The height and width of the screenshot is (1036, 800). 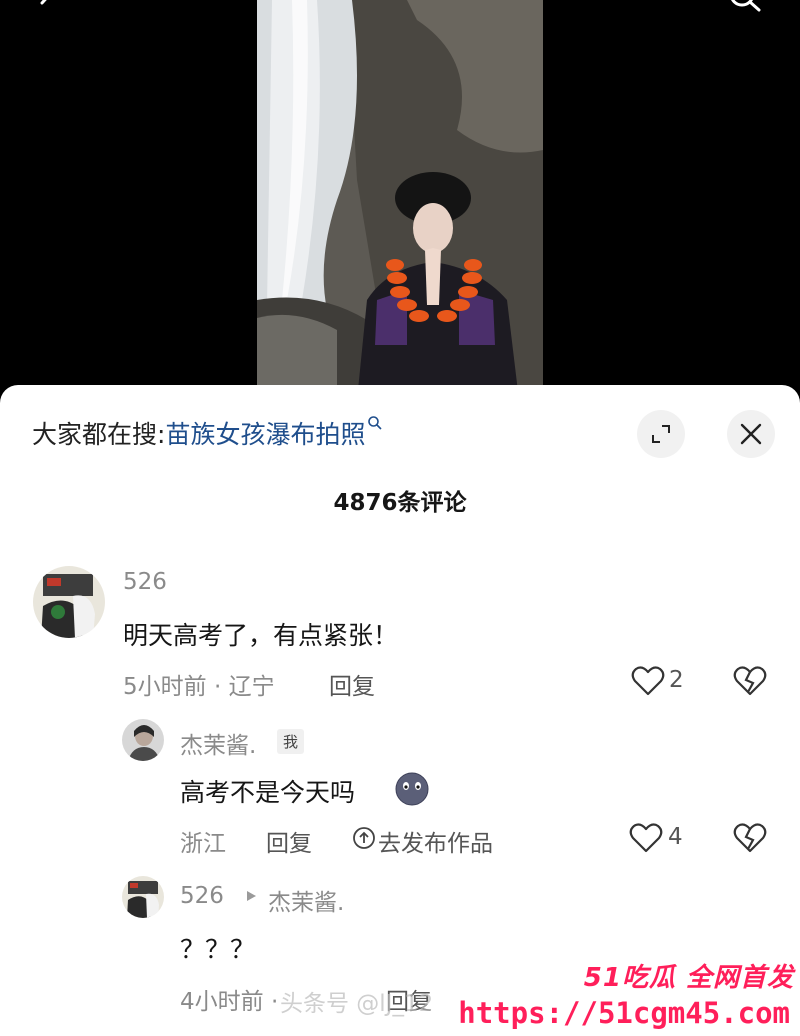 I want to click on search-suggestion: 大家都在搜:苗族女孩瀑布拍照, so click(x=207, y=433).